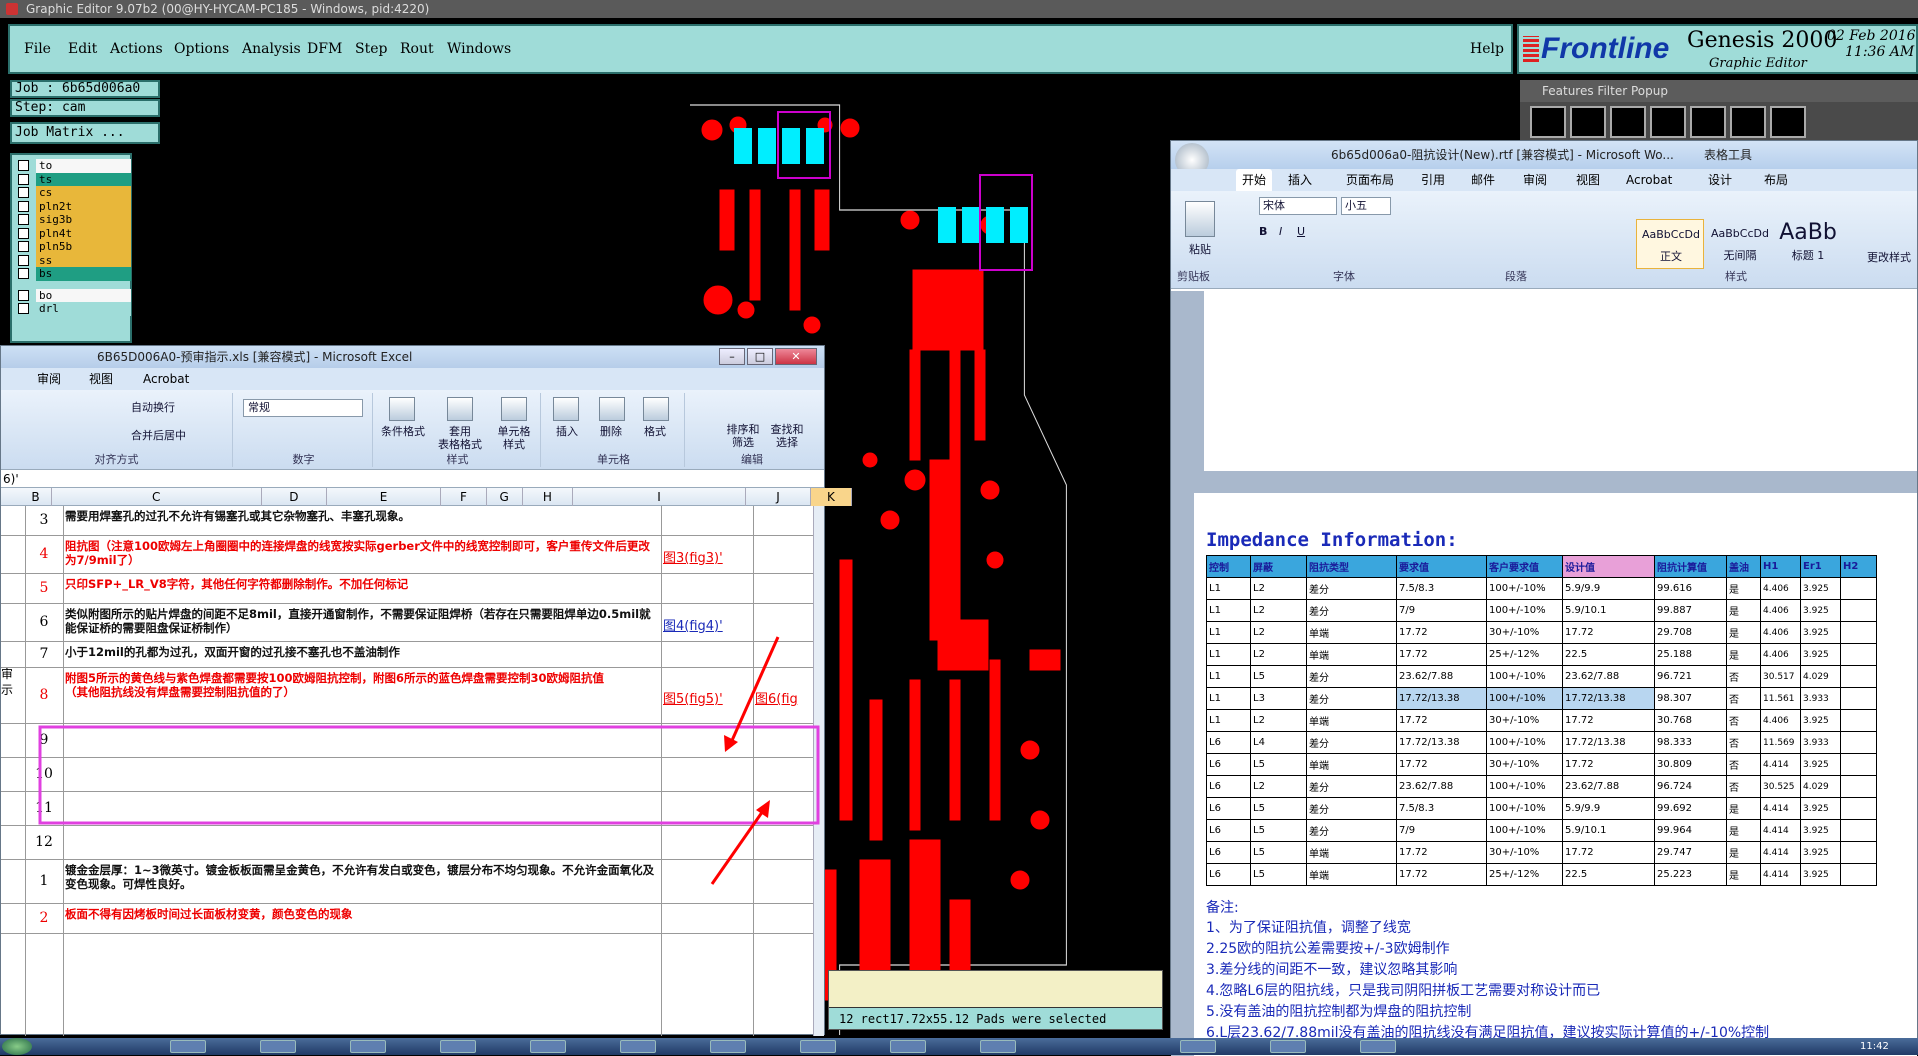 The height and width of the screenshot is (1056, 1918). What do you see at coordinates (1720, 180) in the screenshot?
I see `word-tab-8: 设计` at bounding box center [1720, 180].